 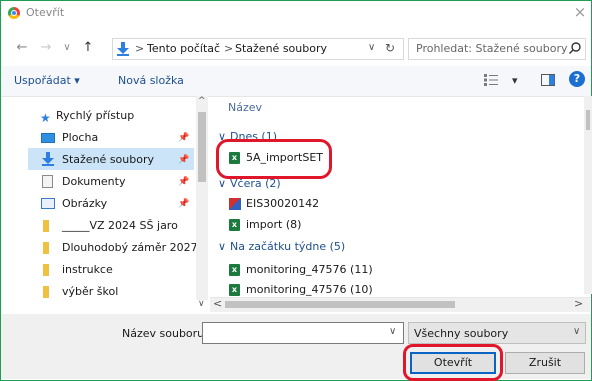 What do you see at coordinates (282, 203) in the screenshot?
I see `file-item-eis30020142: EIS30020142` at bounding box center [282, 203].